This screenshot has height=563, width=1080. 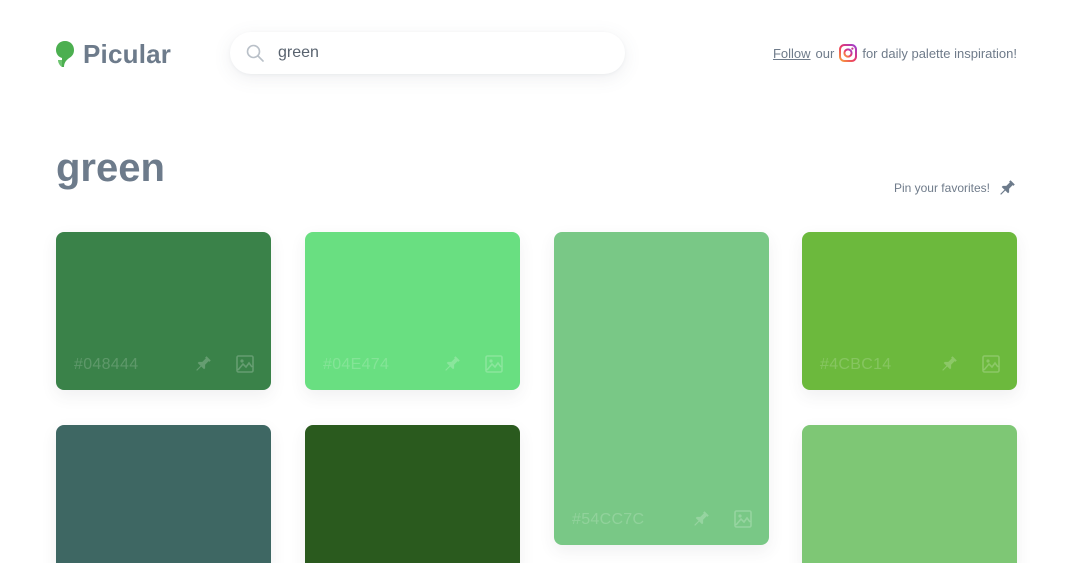 What do you see at coordinates (412, 311) in the screenshot?
I see `color-swatch: #04E474` at bounding box center [412, 311].